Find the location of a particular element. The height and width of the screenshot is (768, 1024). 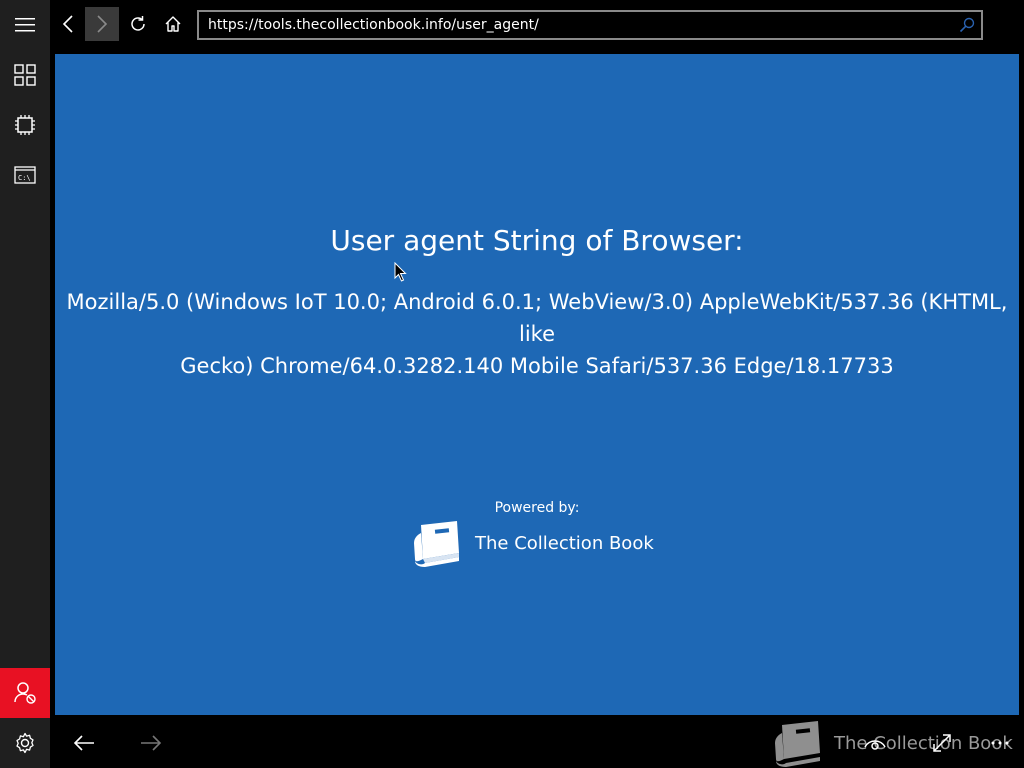

tiles-grid-icon is located at coordinates (25, 75).